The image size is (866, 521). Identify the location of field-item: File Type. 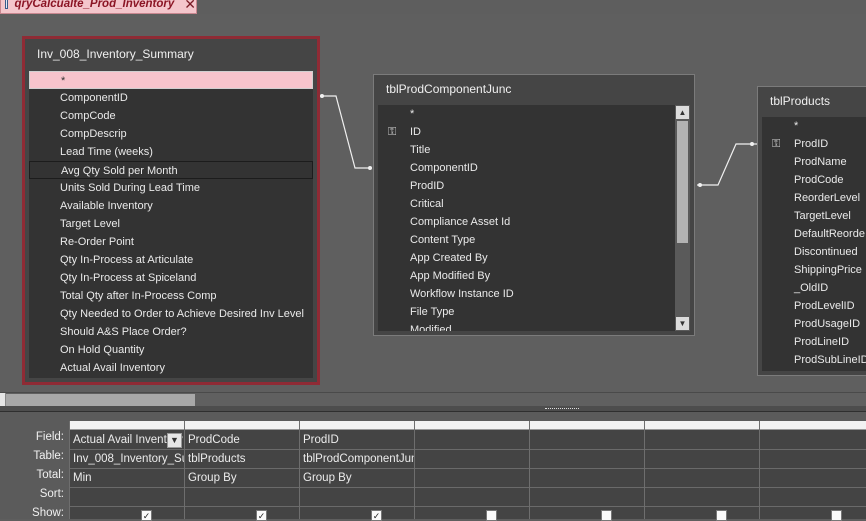
(534, 312).